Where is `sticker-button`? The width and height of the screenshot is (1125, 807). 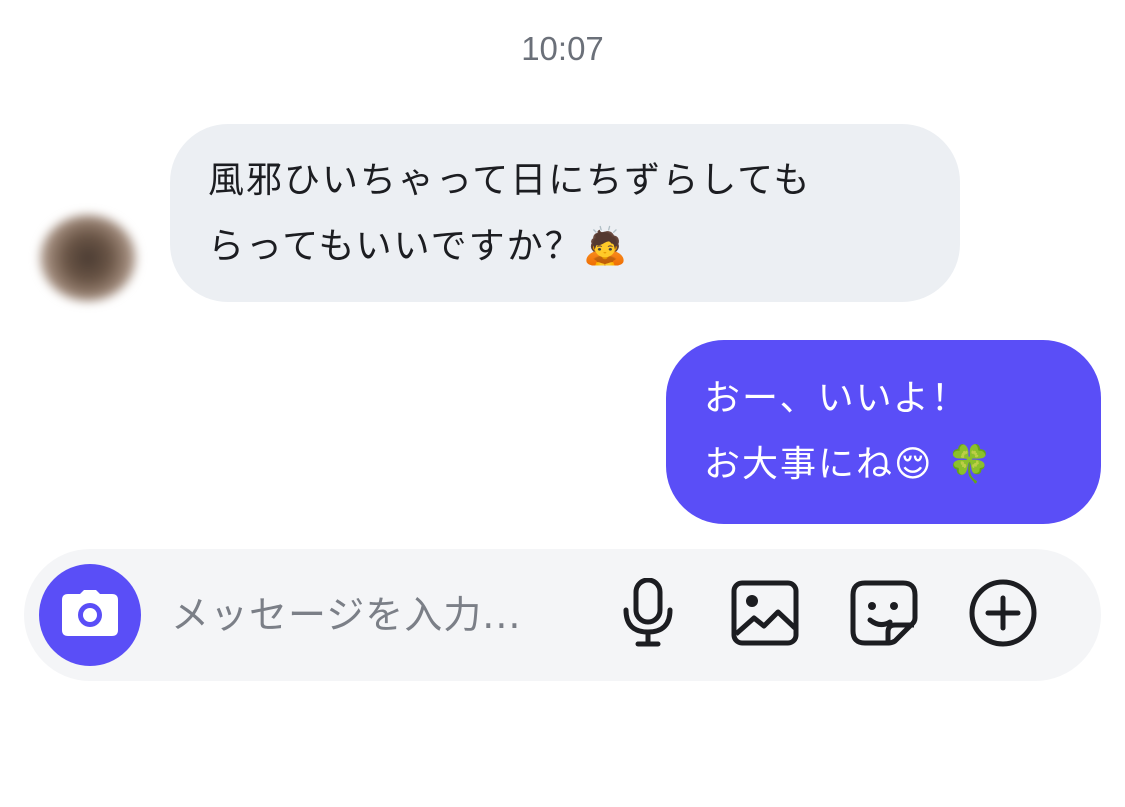 sticker-button is located at coordinates (884, 615).